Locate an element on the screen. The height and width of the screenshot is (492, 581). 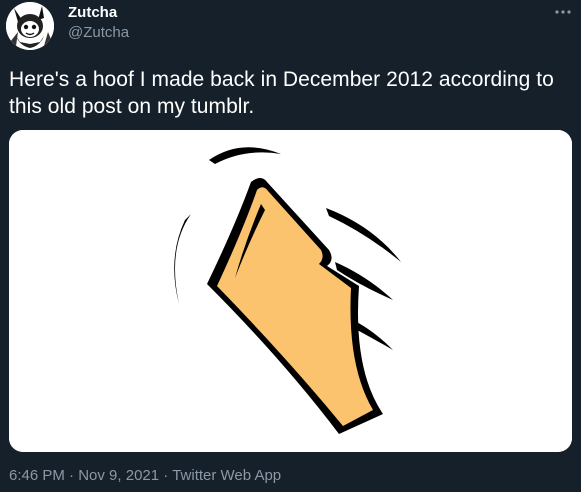
more-options-button is located at coordinates (563, 12).